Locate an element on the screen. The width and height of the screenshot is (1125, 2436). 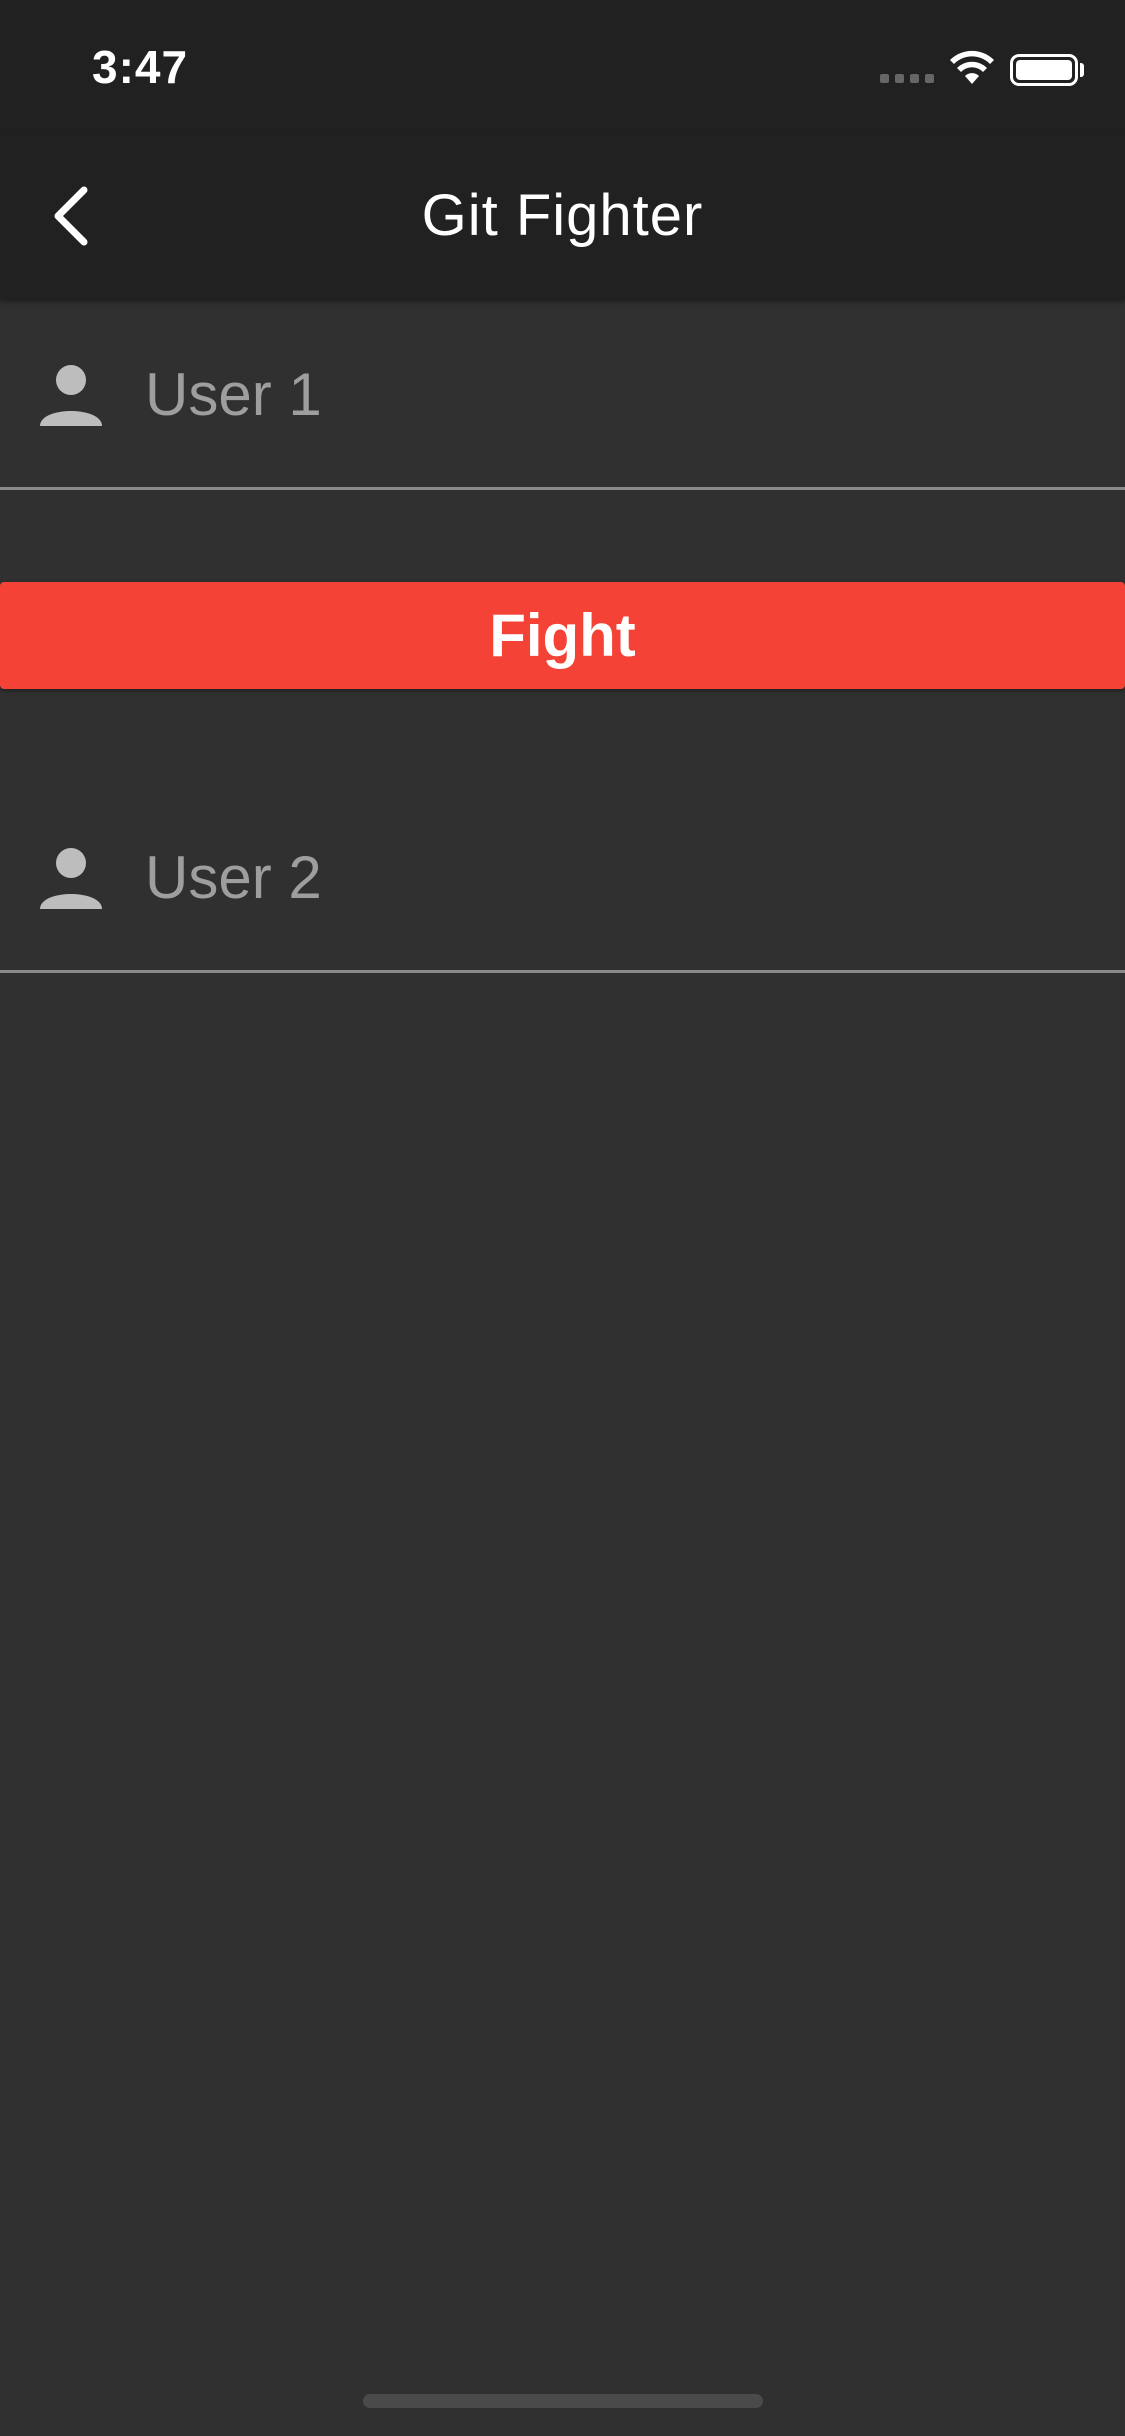
user1-field is located at coordinates (562, 395).